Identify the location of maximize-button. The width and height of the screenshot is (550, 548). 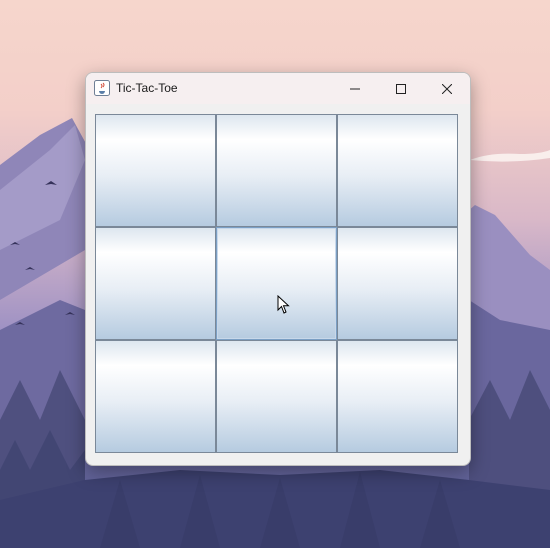
(401, 88).